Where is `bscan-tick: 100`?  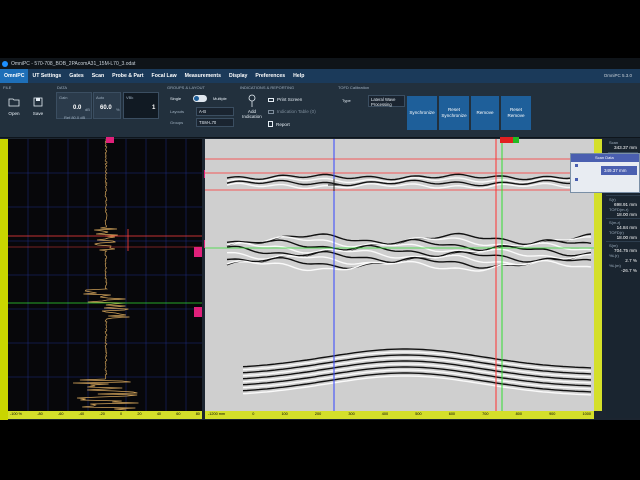
bscan-tick: 100 is located at coordinates (284, 414).